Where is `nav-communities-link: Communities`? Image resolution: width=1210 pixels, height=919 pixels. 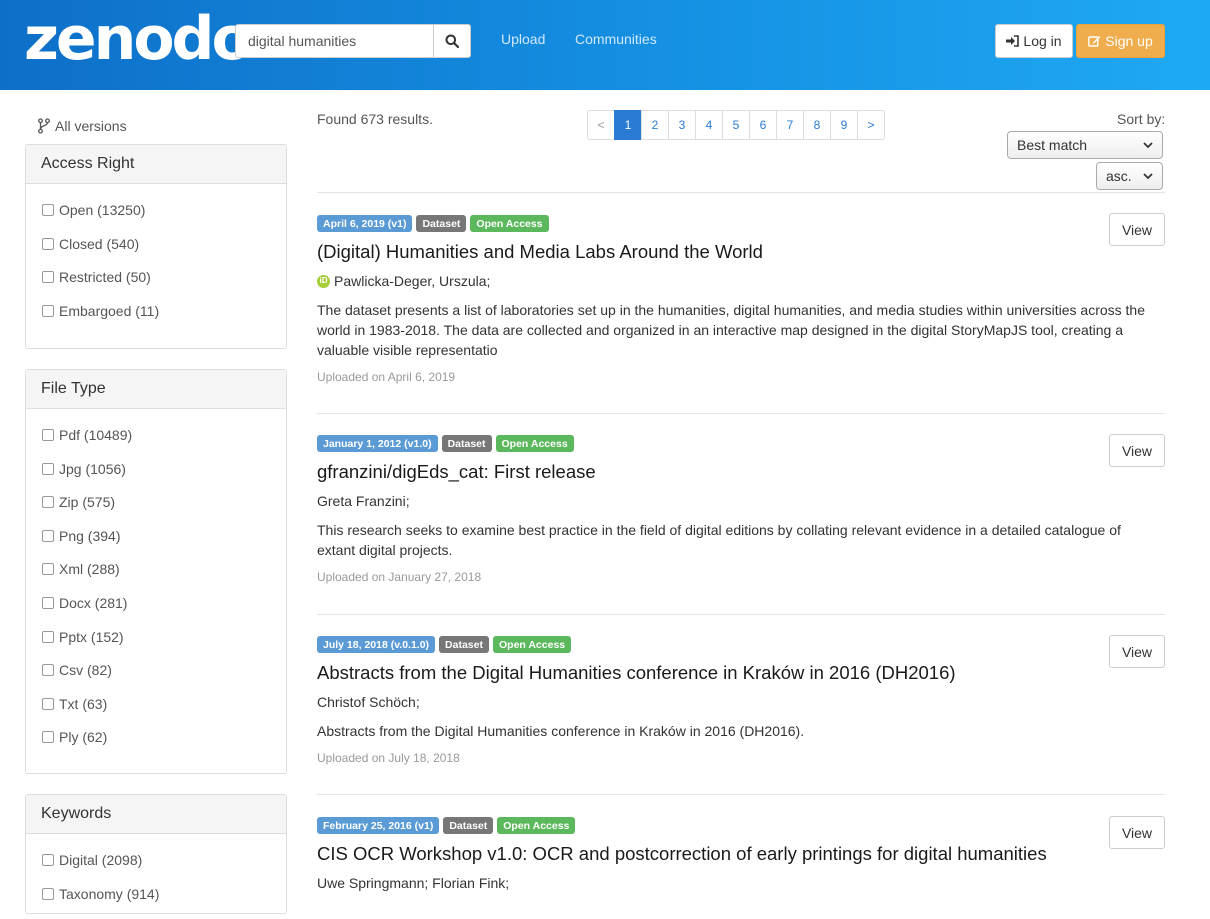 nav-communities-link: Communities is located at coordinates (616, 39).